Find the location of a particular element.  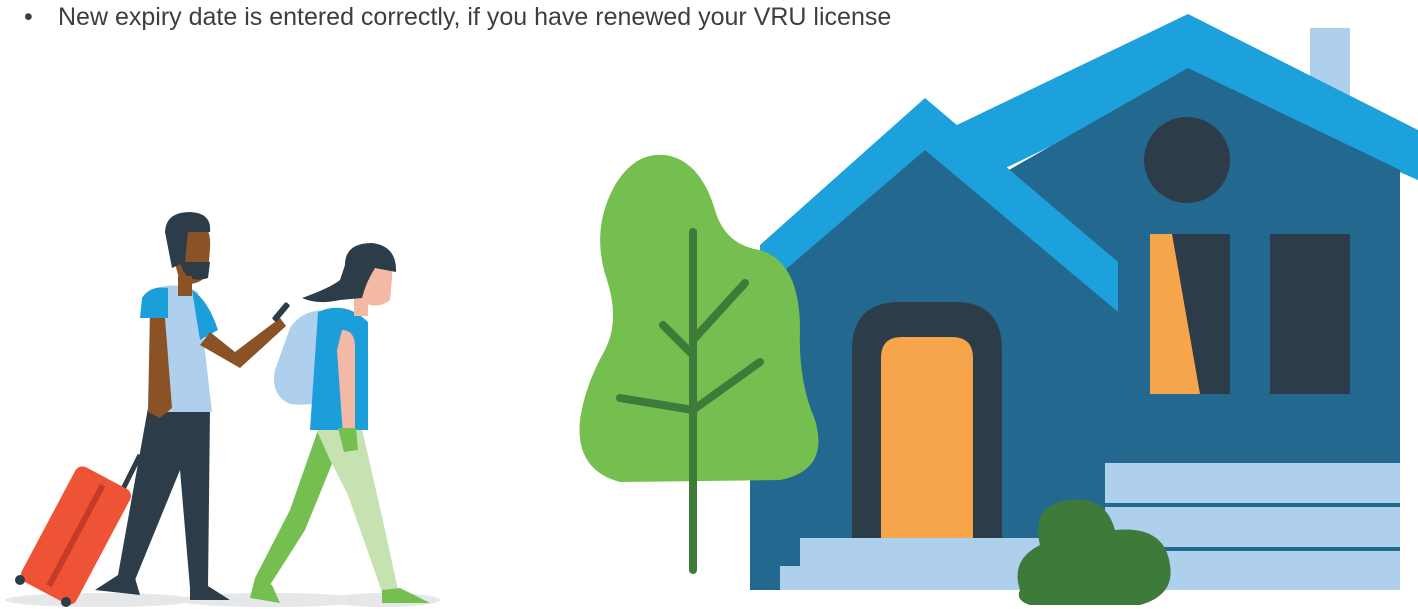

man-figure is located at coordinates (152, 409).